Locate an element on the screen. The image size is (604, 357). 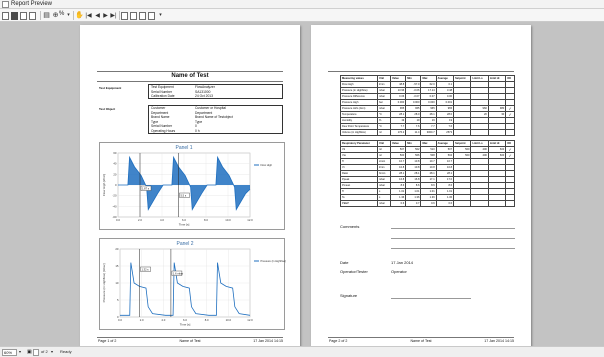
six-pages-icon is located at coordinates (151, 16).